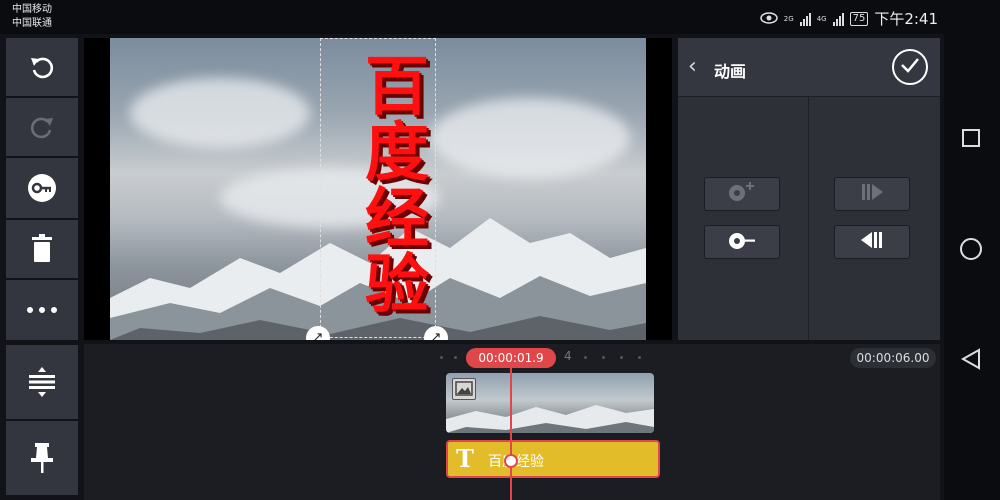 Image resolution: width=1000 pixels, height=500 pixels. I want to click on video-clip, so click(550, 403).